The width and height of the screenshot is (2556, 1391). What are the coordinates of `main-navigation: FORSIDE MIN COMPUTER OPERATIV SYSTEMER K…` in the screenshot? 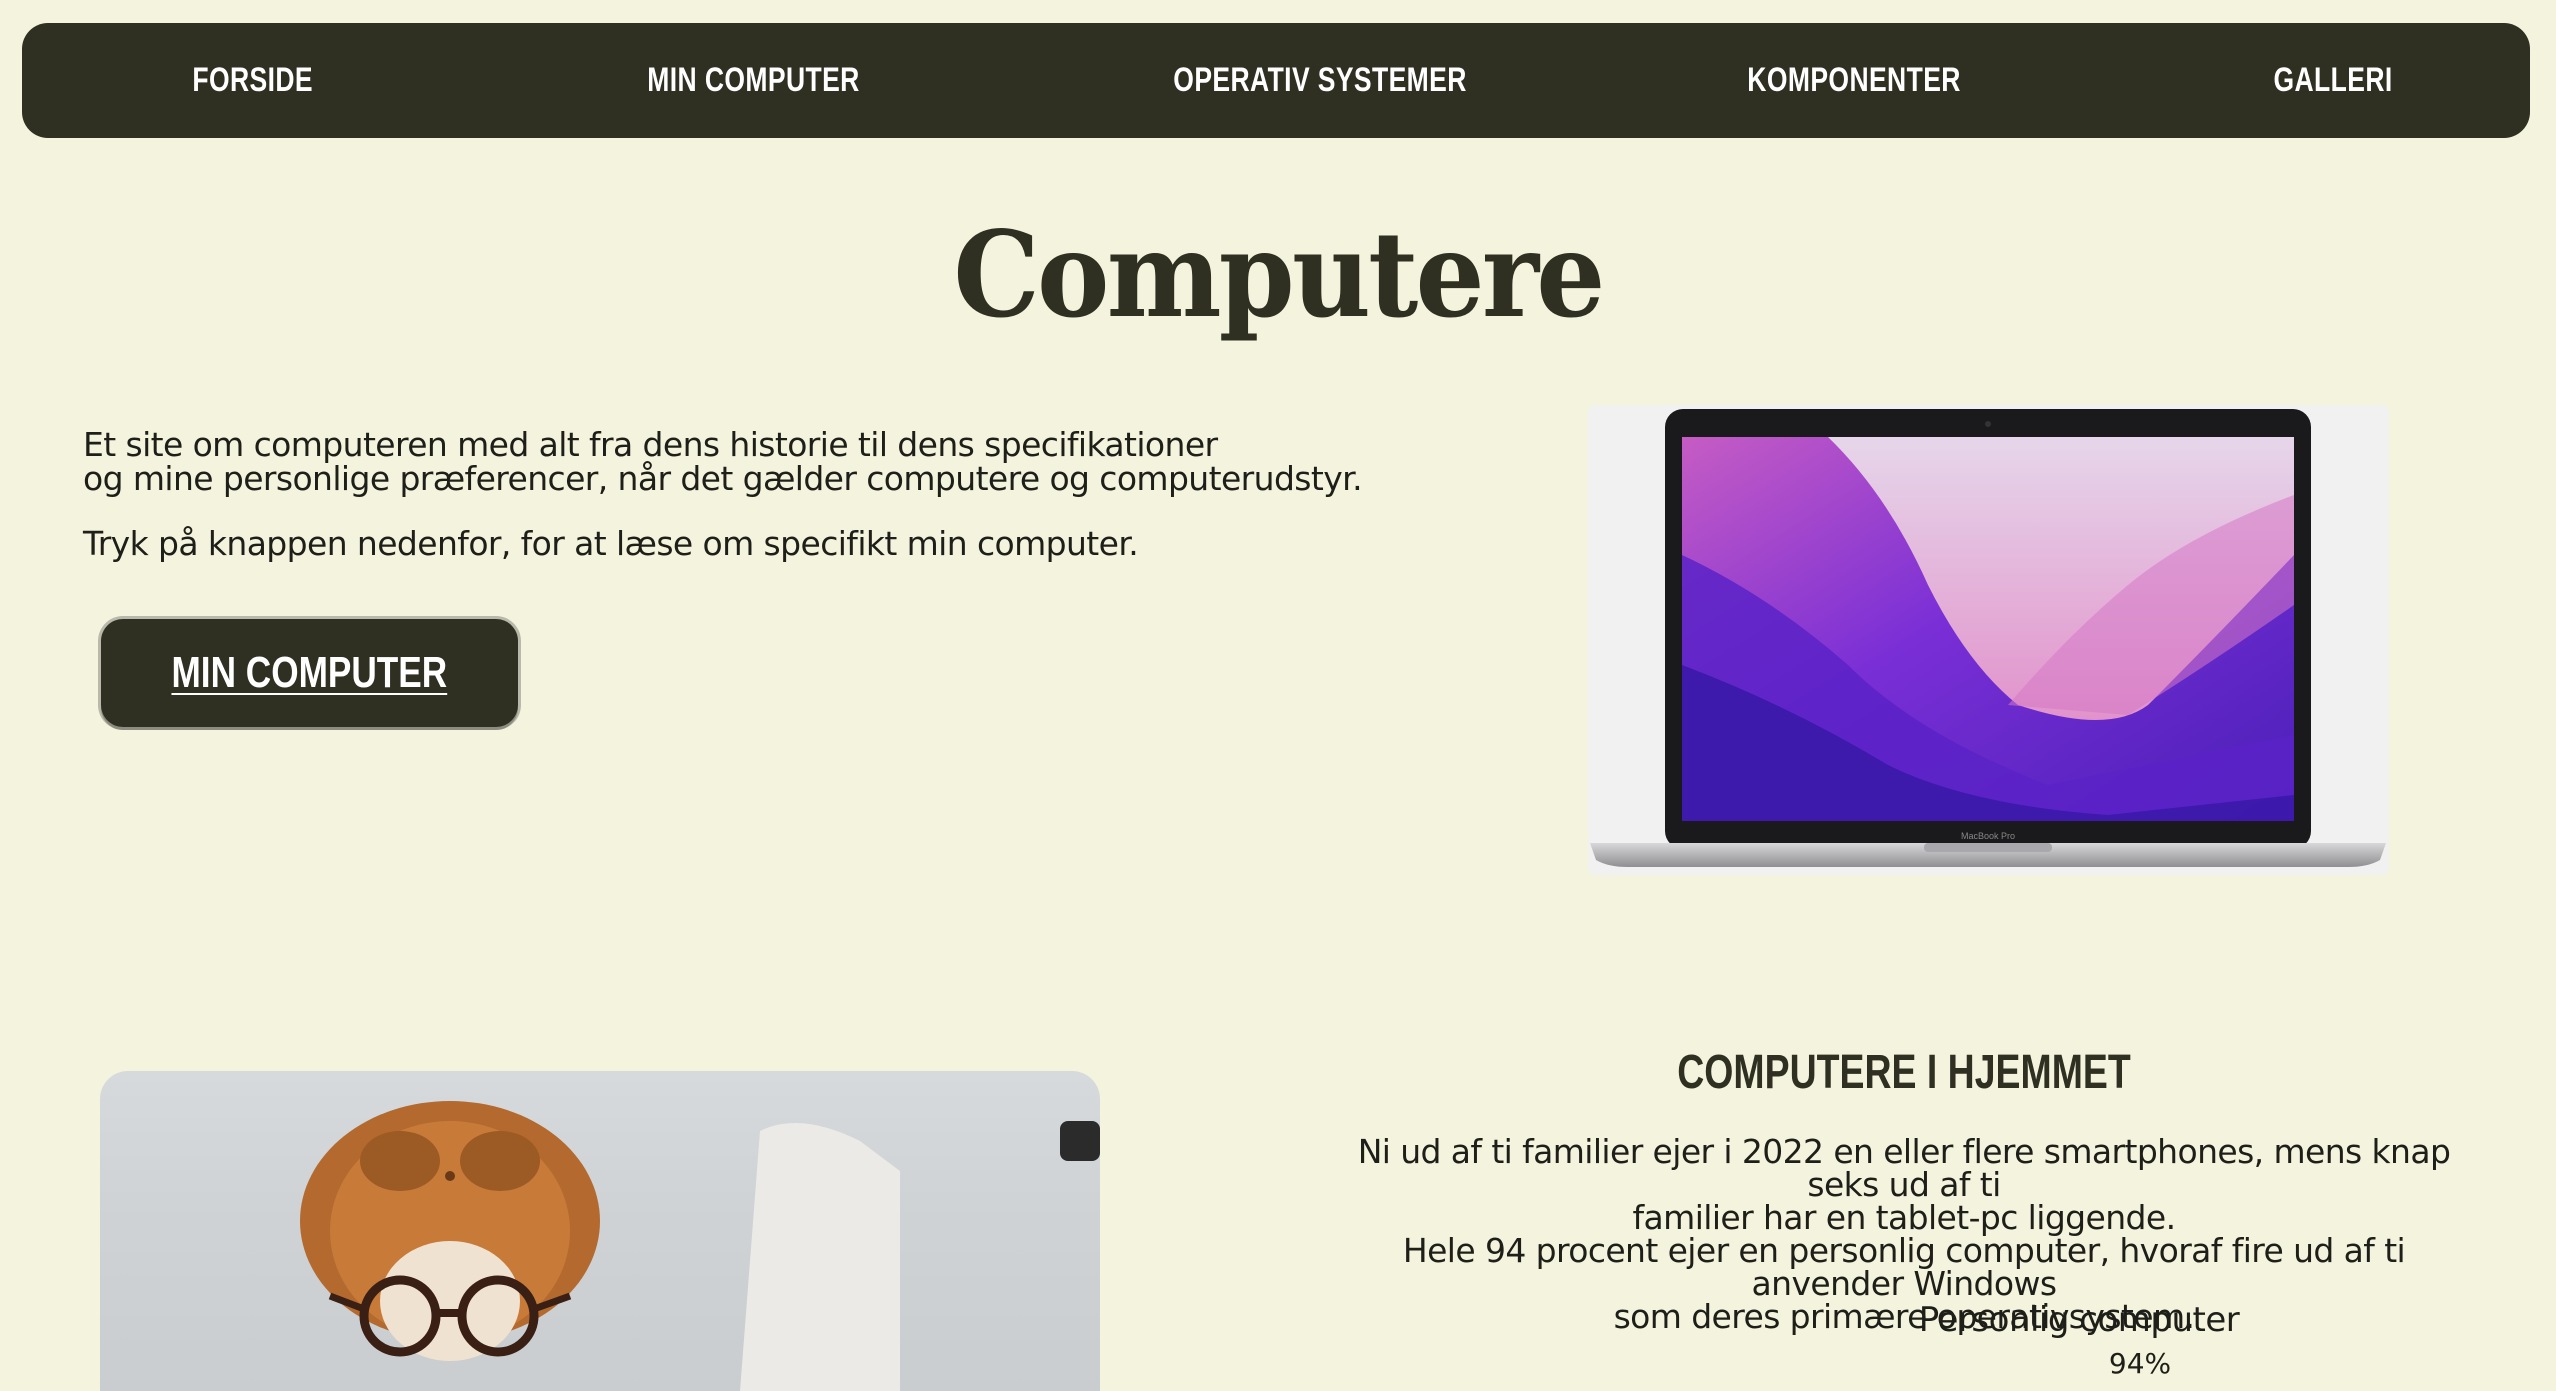 It's located at (1276, 80).